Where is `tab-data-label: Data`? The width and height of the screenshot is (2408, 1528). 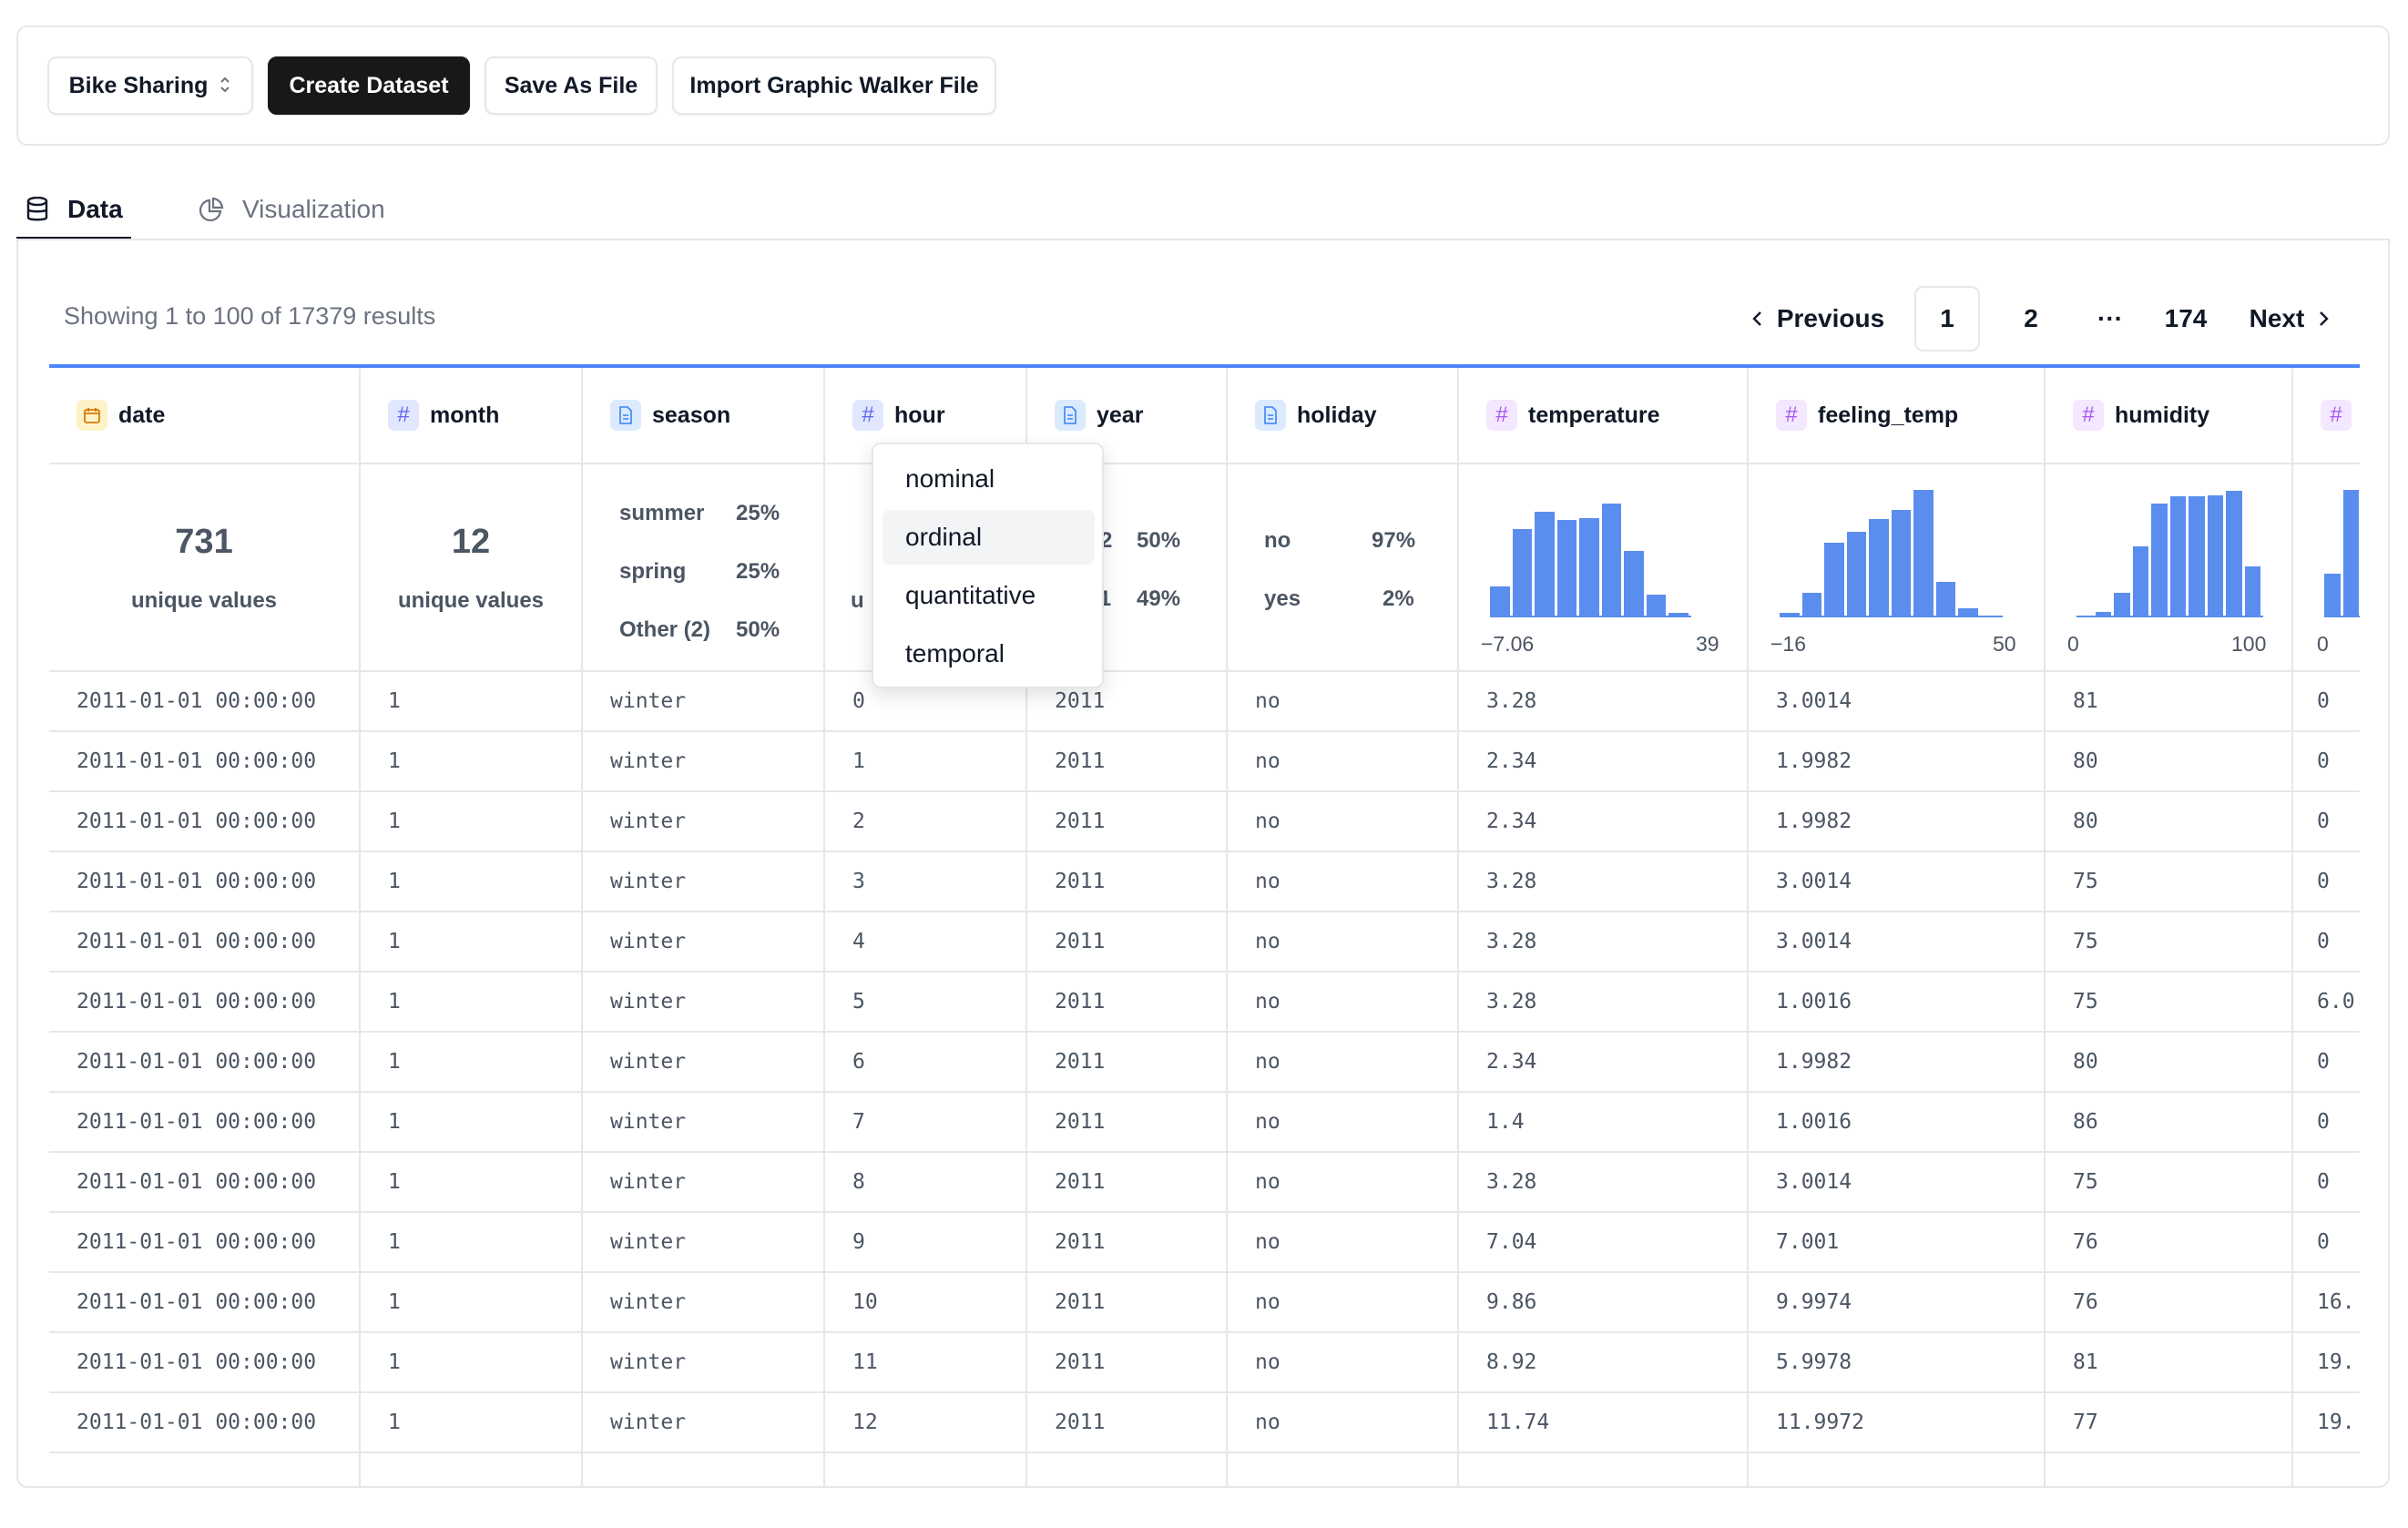 tab-data-label: Data is located at coordinates (95, 209).